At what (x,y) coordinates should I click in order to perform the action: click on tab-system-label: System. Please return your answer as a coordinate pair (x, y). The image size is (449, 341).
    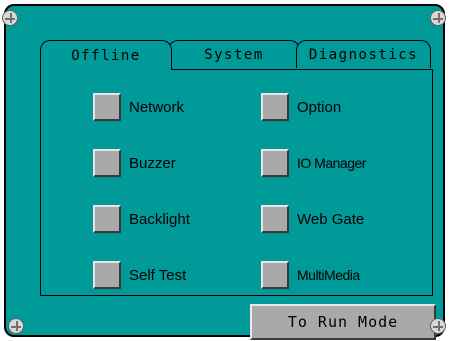
    Looking at the image, I should click on (234, 54).